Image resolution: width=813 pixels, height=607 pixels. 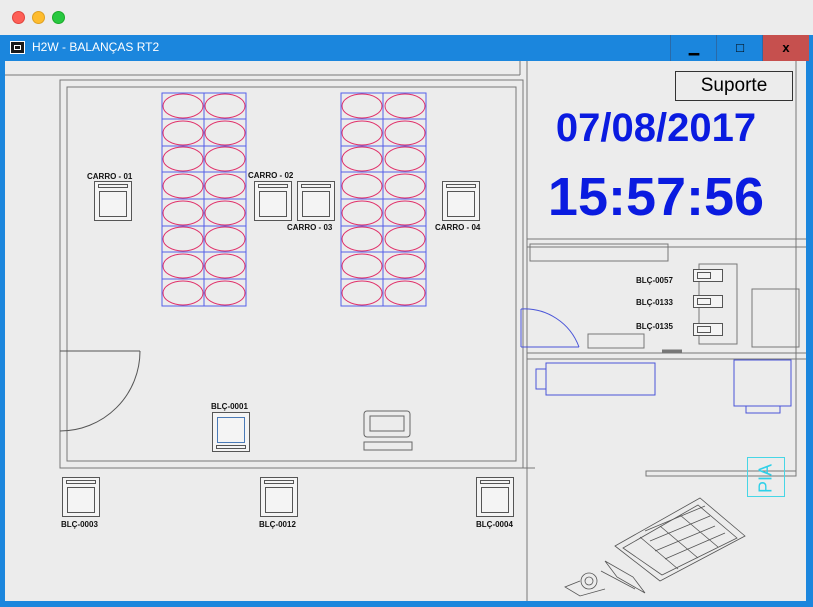 I want to click on scale-label: BLÇ-0133, so click(x=654, y=302).